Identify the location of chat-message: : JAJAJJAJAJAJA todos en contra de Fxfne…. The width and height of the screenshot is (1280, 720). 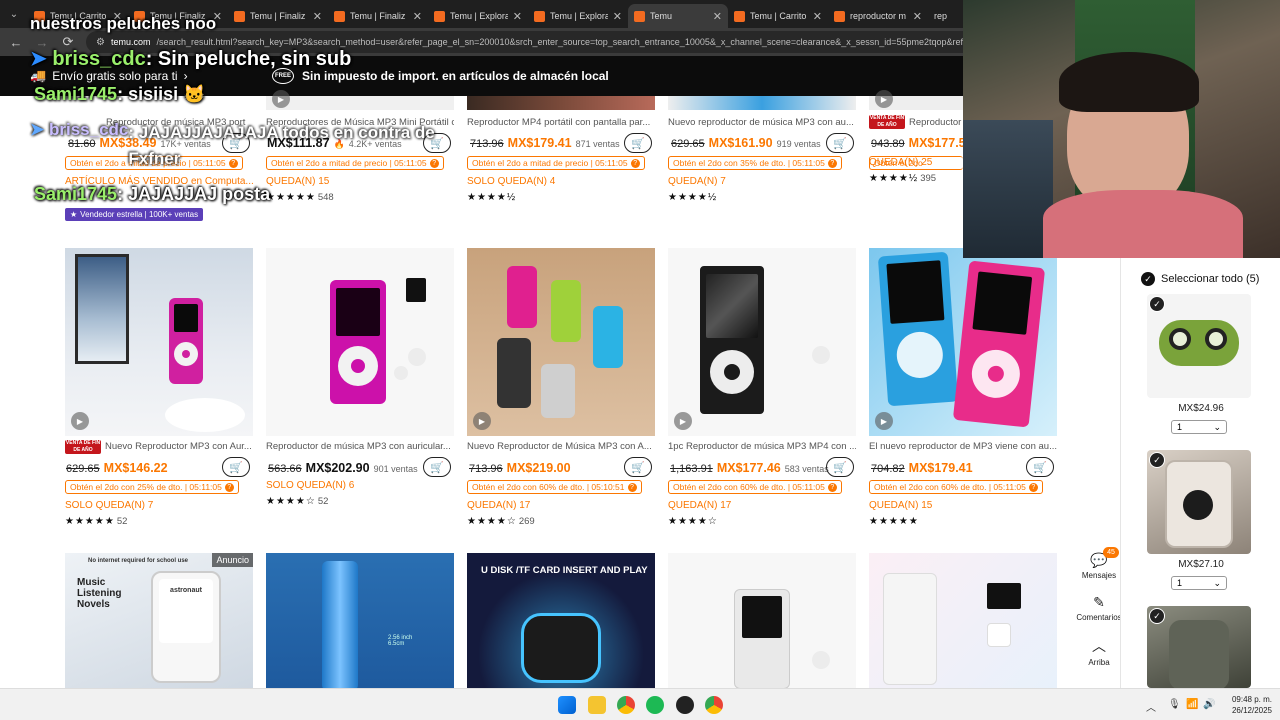
(281, 145).